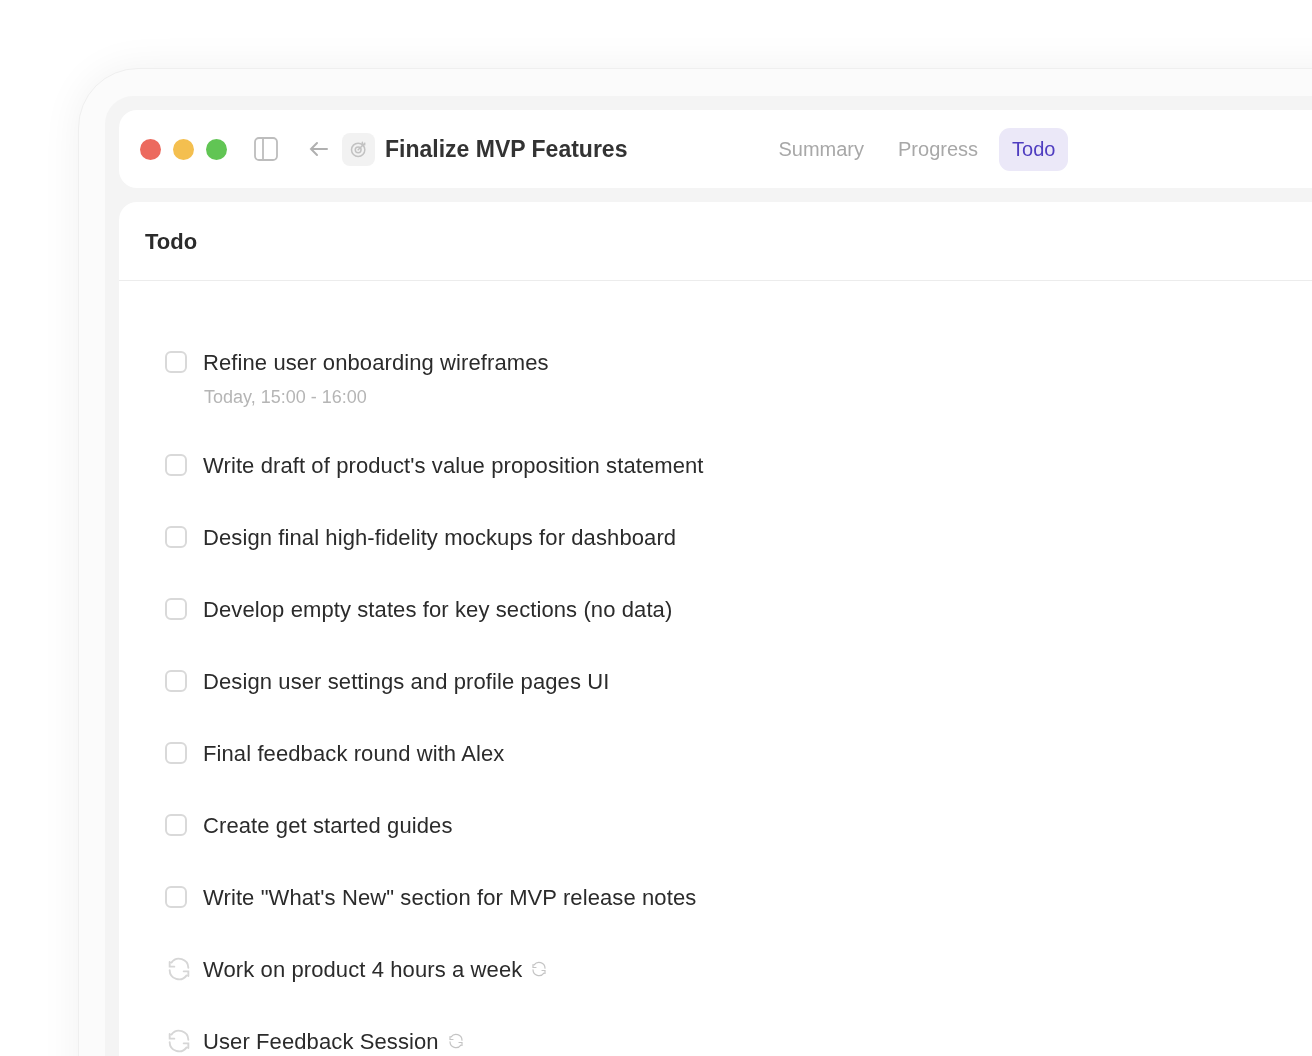 The height and width of the screenshot is (1056, 1312). What do you see at coordinates (321, 1041) in the screenshot?
I see `task-title: User Feedback Session` at bounding box center [321, 1041].